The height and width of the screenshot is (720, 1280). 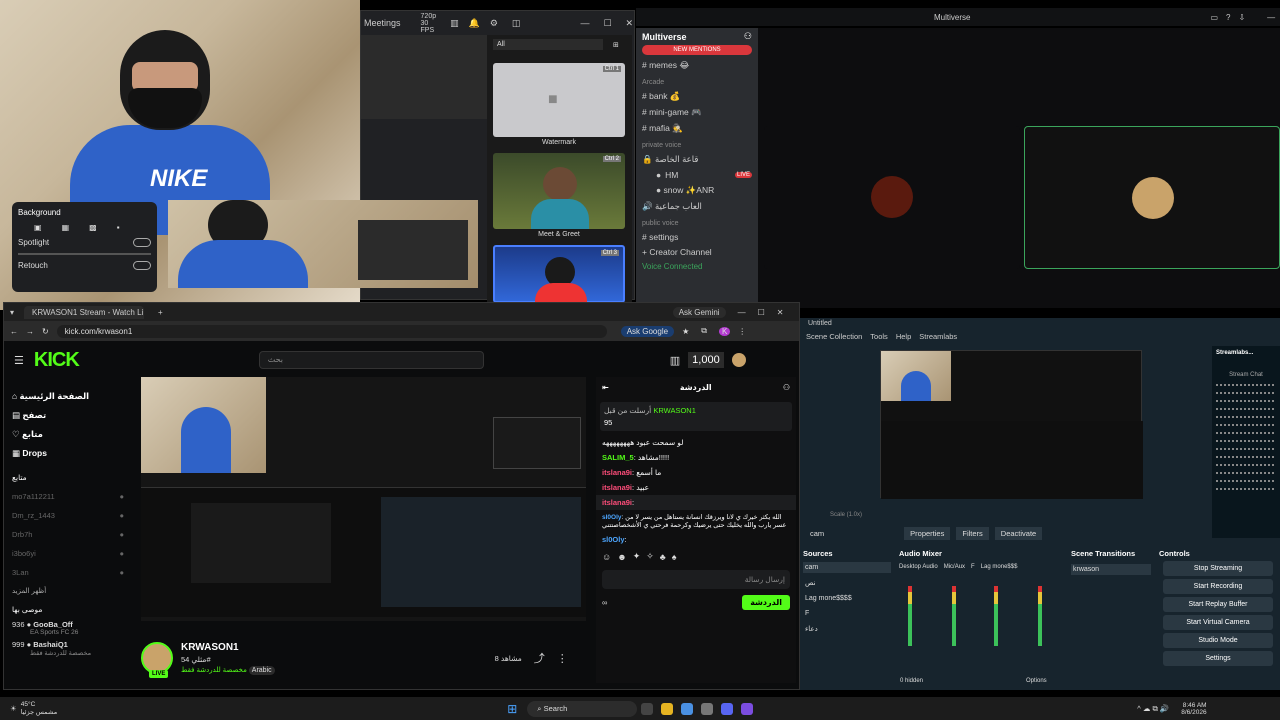 What do you see at coordinates (972, 533) in the screenshot?
I see `filters-tab: Filters` at bounding box center [972, 533].